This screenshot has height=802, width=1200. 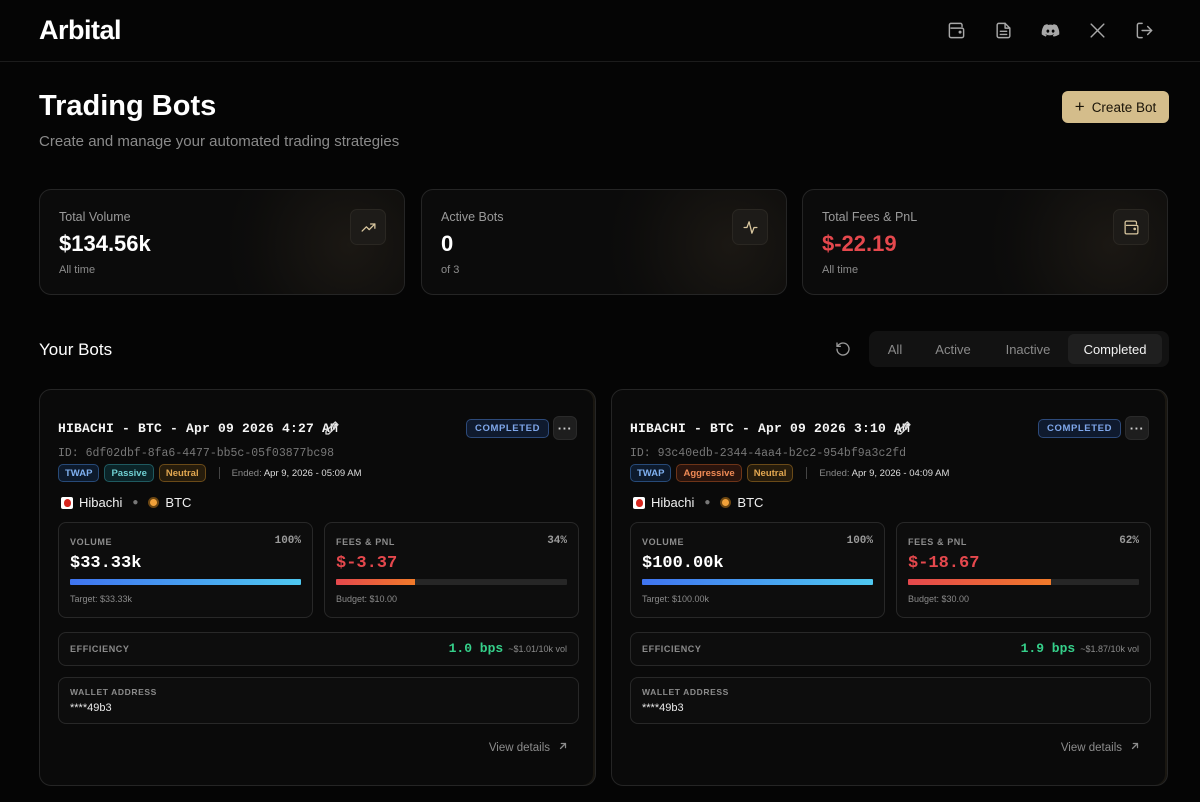 What do you see at coordinates (185, 570) in the screenshot?
I see `volume-metric: VOLUME 100% $33.33k Target: $33.33k` at bounding box center [185, 570].